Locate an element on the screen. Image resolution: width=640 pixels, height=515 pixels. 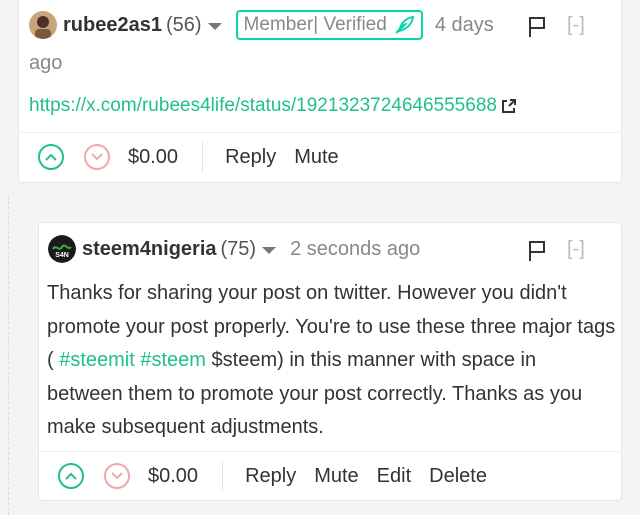
badge-label: Member| Verified is located at coordinates (315, 24).